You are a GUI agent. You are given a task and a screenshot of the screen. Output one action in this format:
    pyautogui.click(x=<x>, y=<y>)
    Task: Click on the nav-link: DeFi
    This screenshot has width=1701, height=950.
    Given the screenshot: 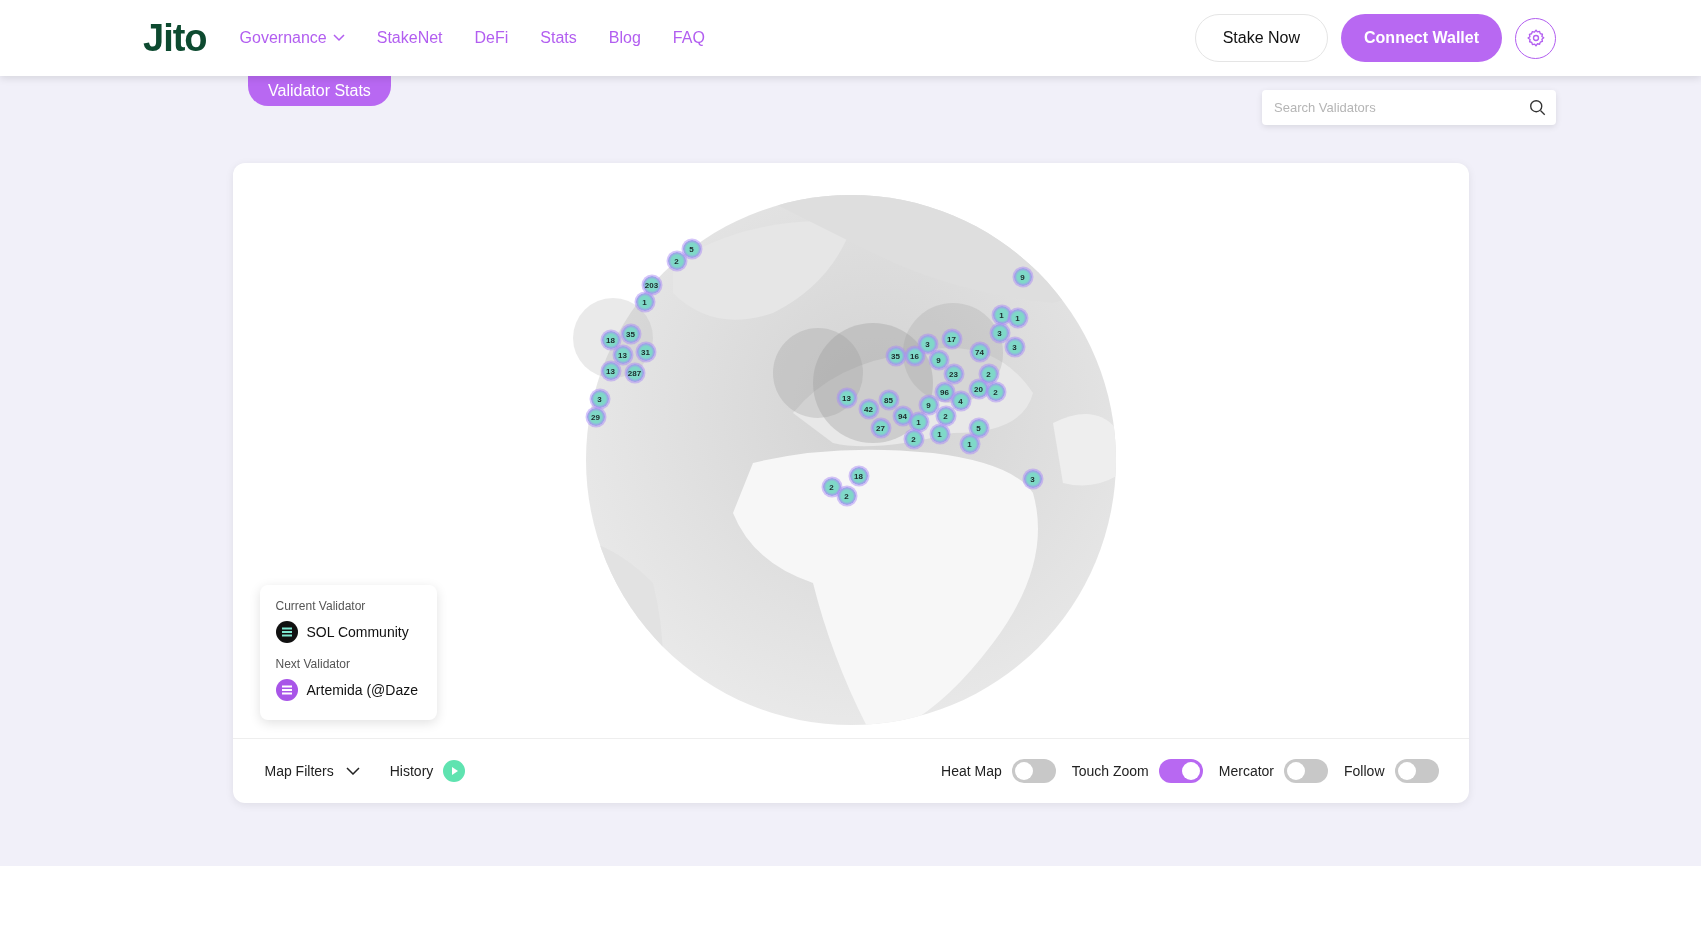 What is the action you would take?
    pyautogui.click(x=491, y=38)
    